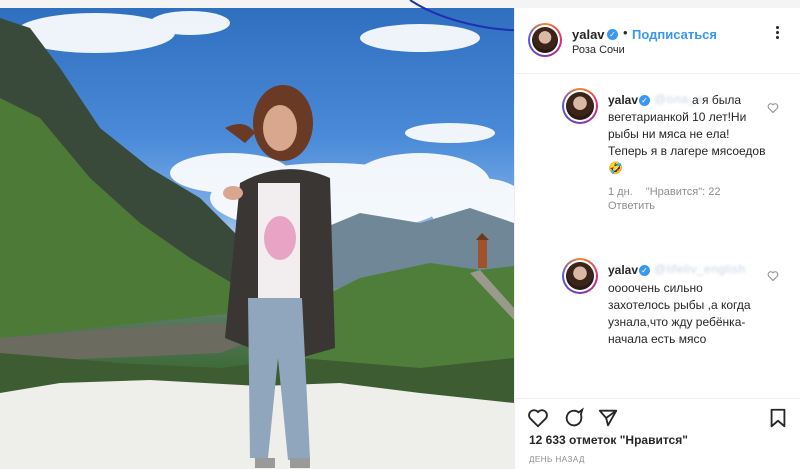 The image size is (800, 469). What do you see at coordinates (631, 206) in the screenshot?
I see `reply-button: Ответить` at bounding box center [631, 206].